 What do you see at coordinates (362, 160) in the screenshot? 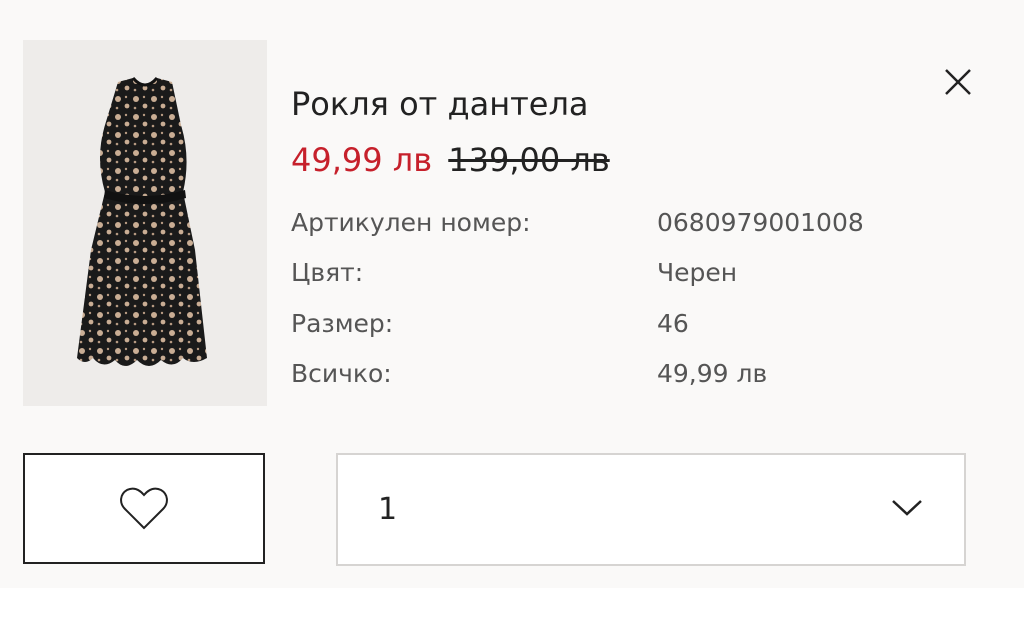
I see `sale-price: 49,99 лв` at bounding box center [362, 160].